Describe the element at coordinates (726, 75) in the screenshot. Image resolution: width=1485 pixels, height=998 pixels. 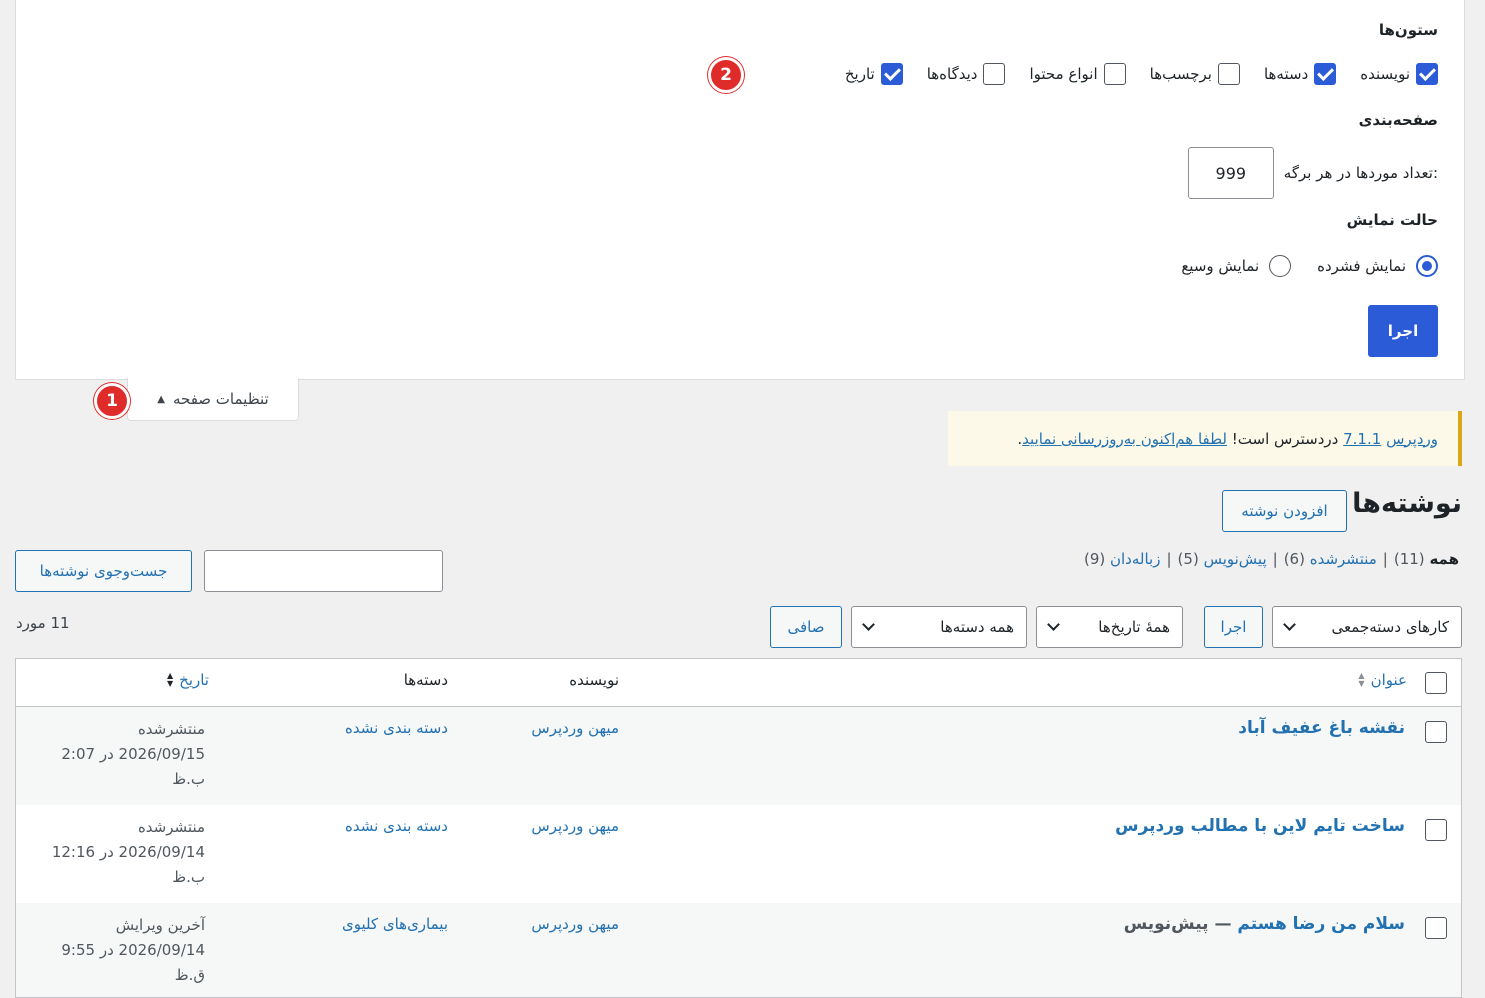
I see `annotation-badge-2: 2` at that location.